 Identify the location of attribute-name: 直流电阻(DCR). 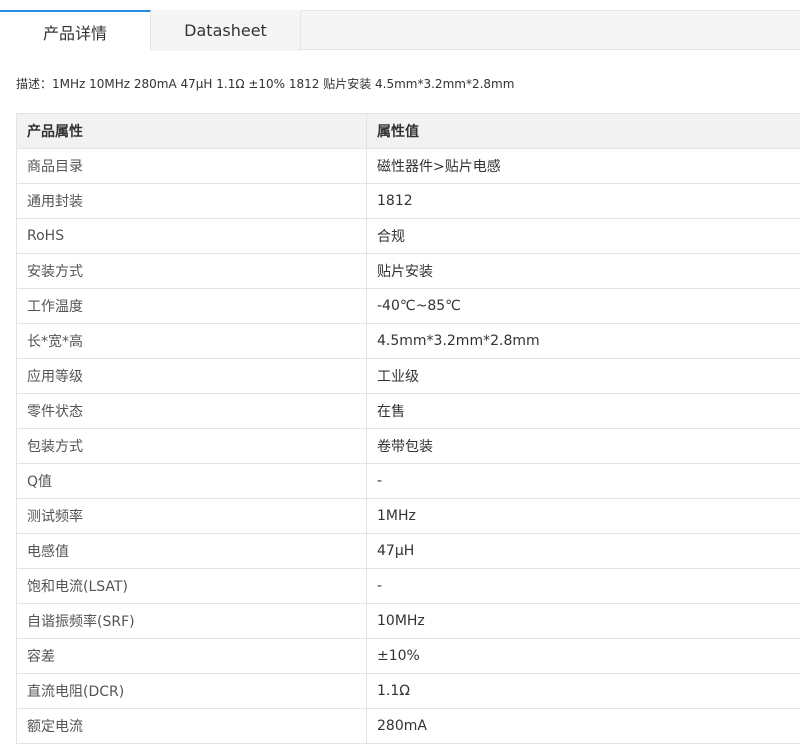
(191, 691).